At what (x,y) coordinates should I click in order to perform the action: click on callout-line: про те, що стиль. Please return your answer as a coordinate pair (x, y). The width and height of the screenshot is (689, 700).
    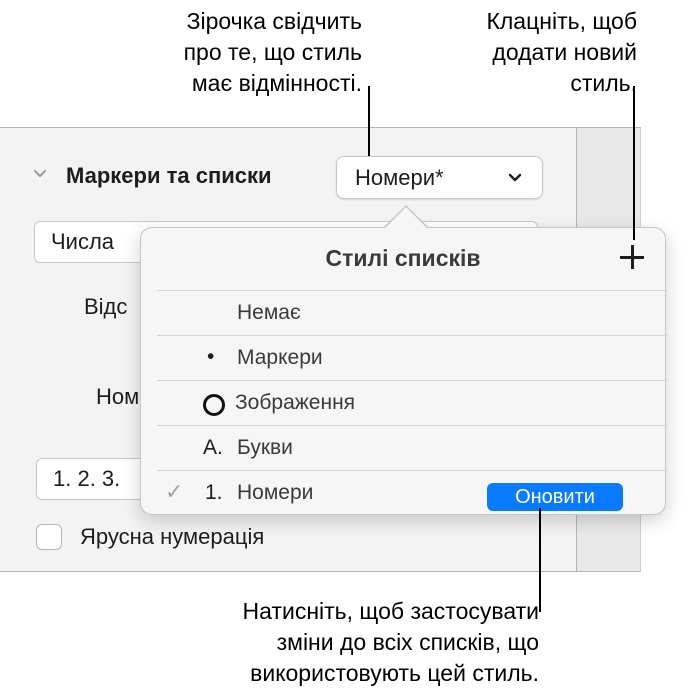
    Looking at the image, I should click on (272, 52).